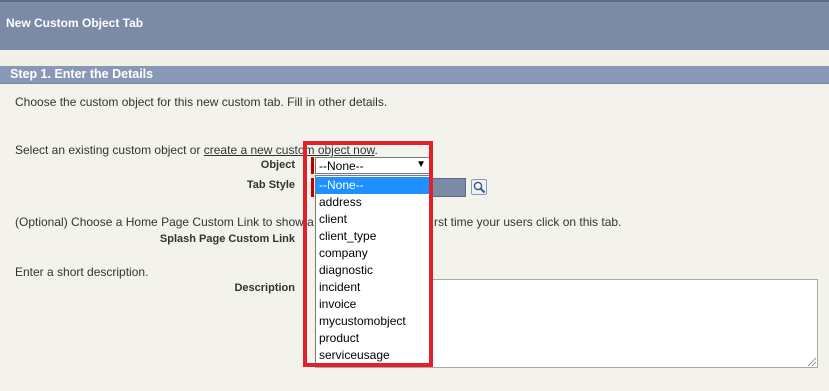 Image resolution: width=829 pixels, height=391 pixels. What do you see at coordinates (264, 288) in the screenshot?
I see `description-label: Description` at bounding box center [264, 288].